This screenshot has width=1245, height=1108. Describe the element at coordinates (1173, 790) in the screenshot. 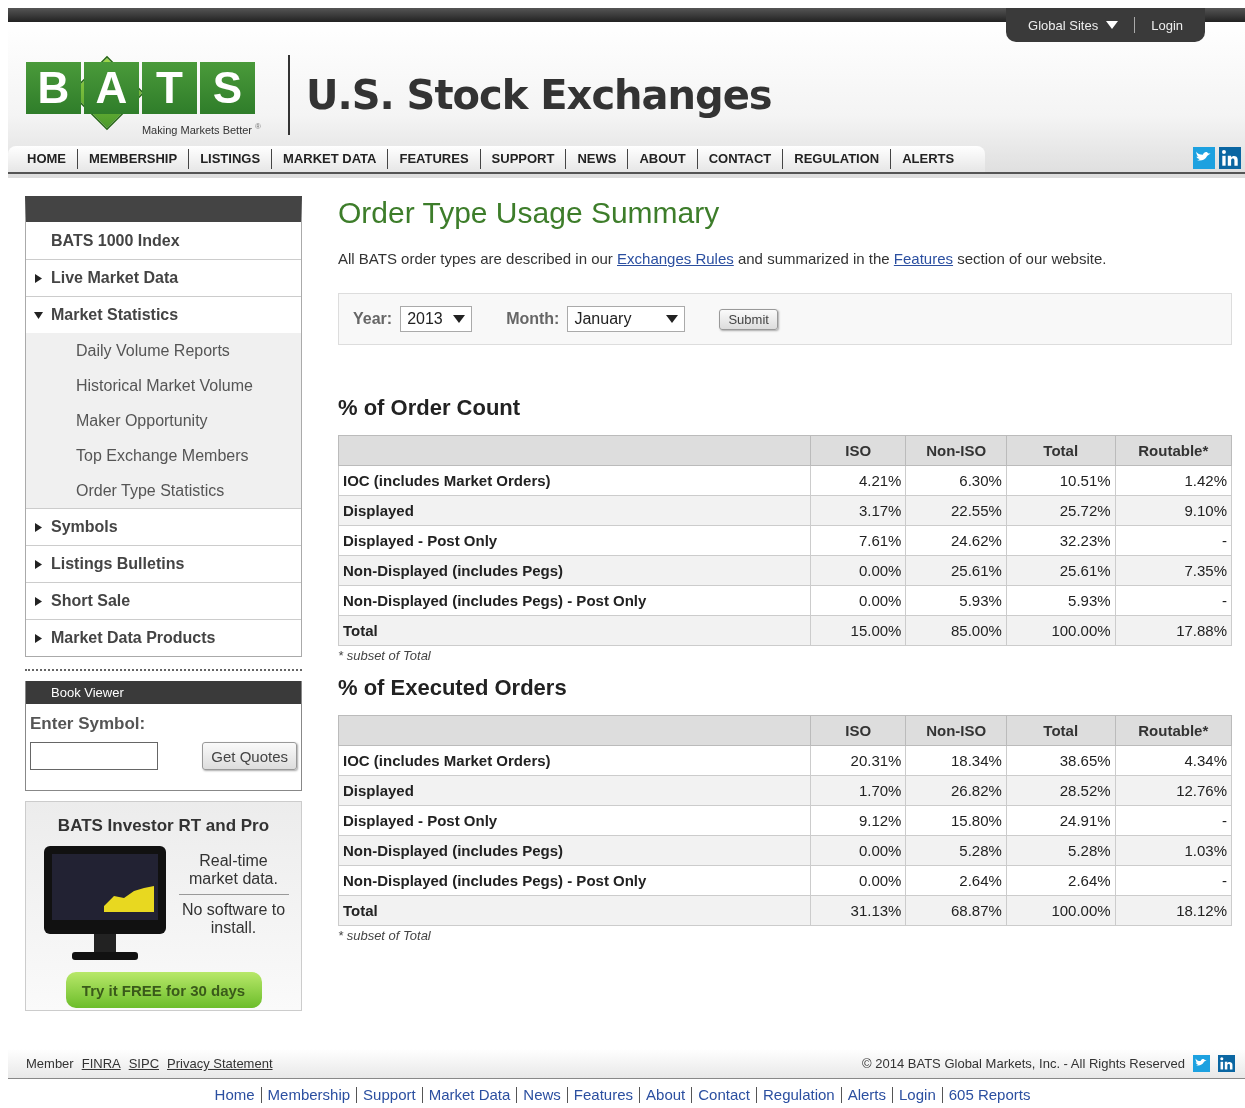

I see `table-cell: 12.76%` at that location.